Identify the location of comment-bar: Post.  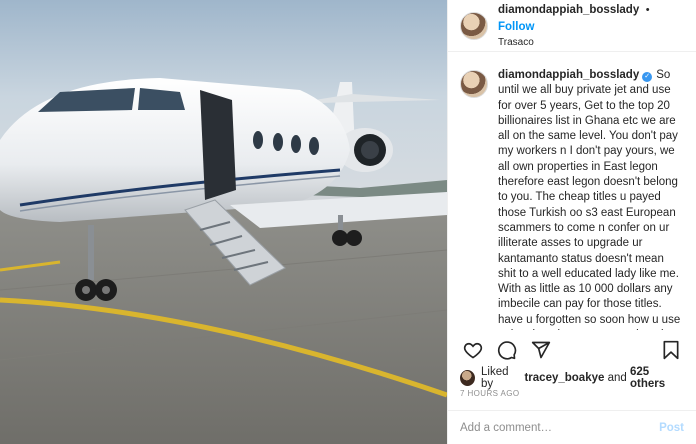
(572, 427).